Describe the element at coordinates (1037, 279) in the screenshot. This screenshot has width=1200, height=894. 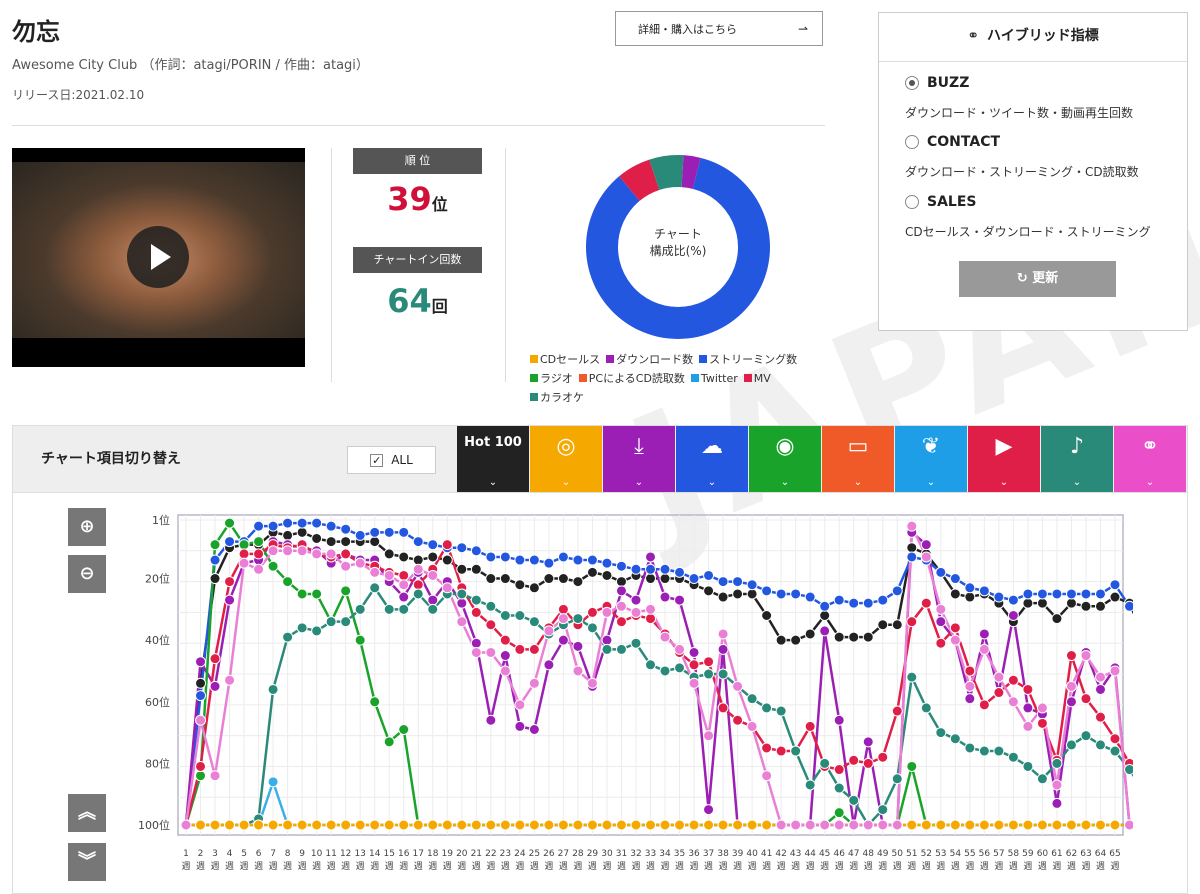
I see `refresh-button: ↻ 更新` at that location.